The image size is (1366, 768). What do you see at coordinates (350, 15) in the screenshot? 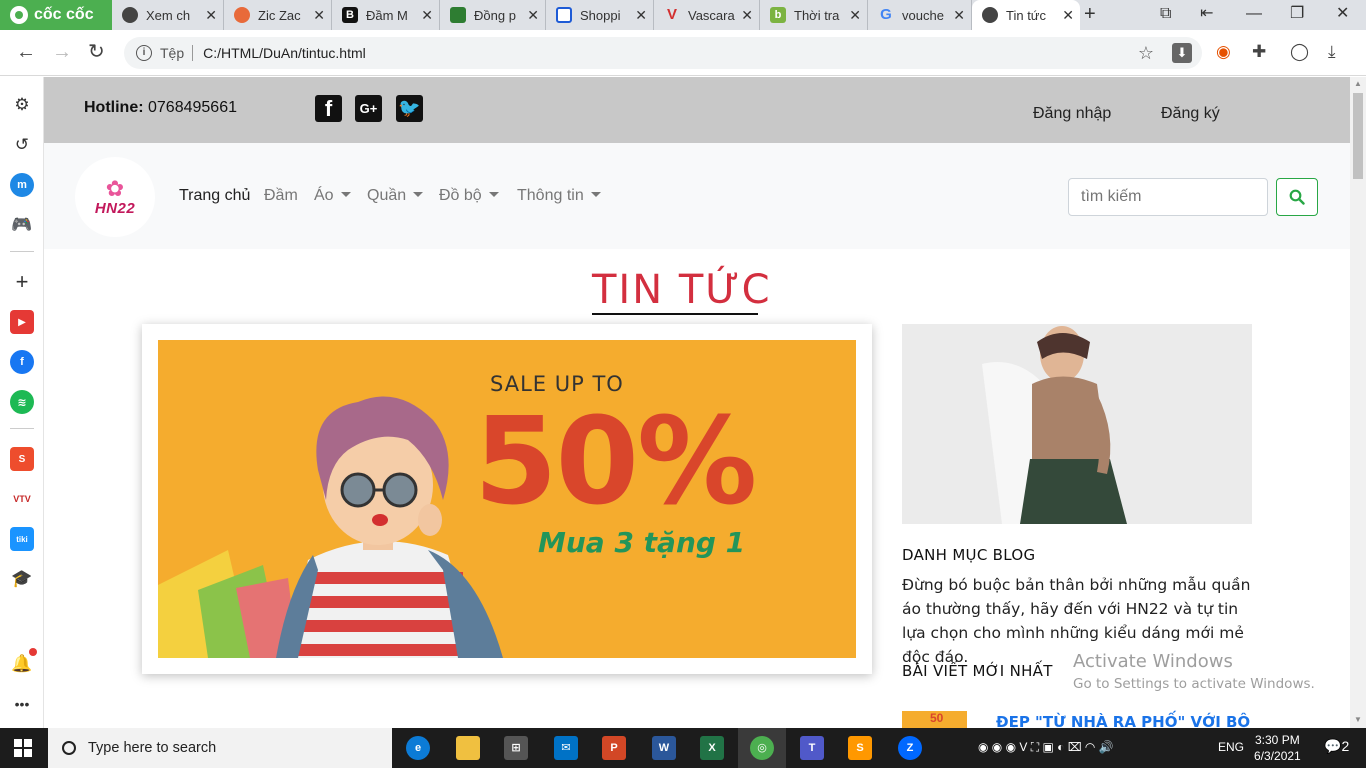
I see `b-icon: B` at bounding box center [350, 15].